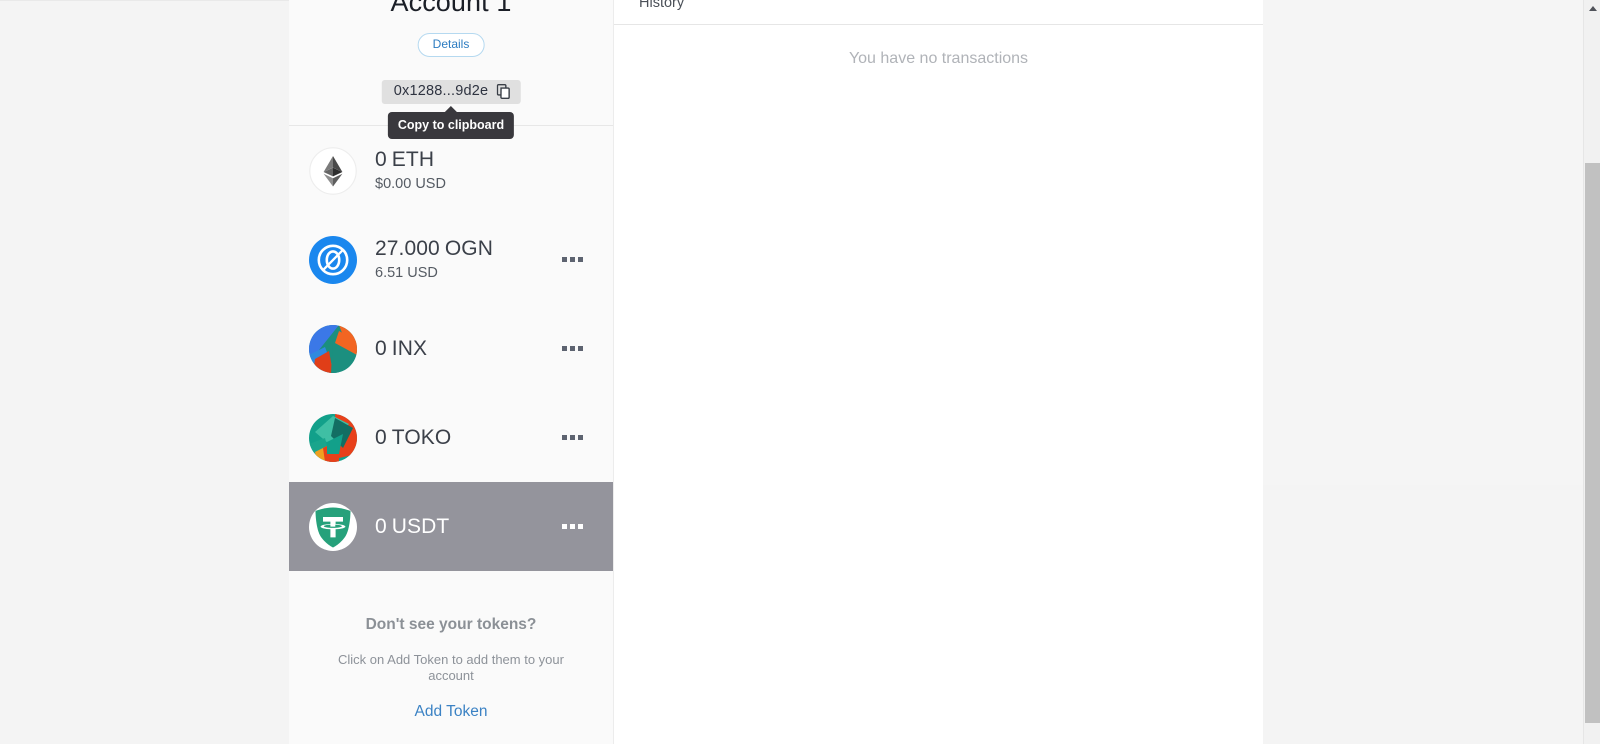 The height and width of the screenshot is (744, 1600). I want to click on tab-history: History, so click(661, 8).